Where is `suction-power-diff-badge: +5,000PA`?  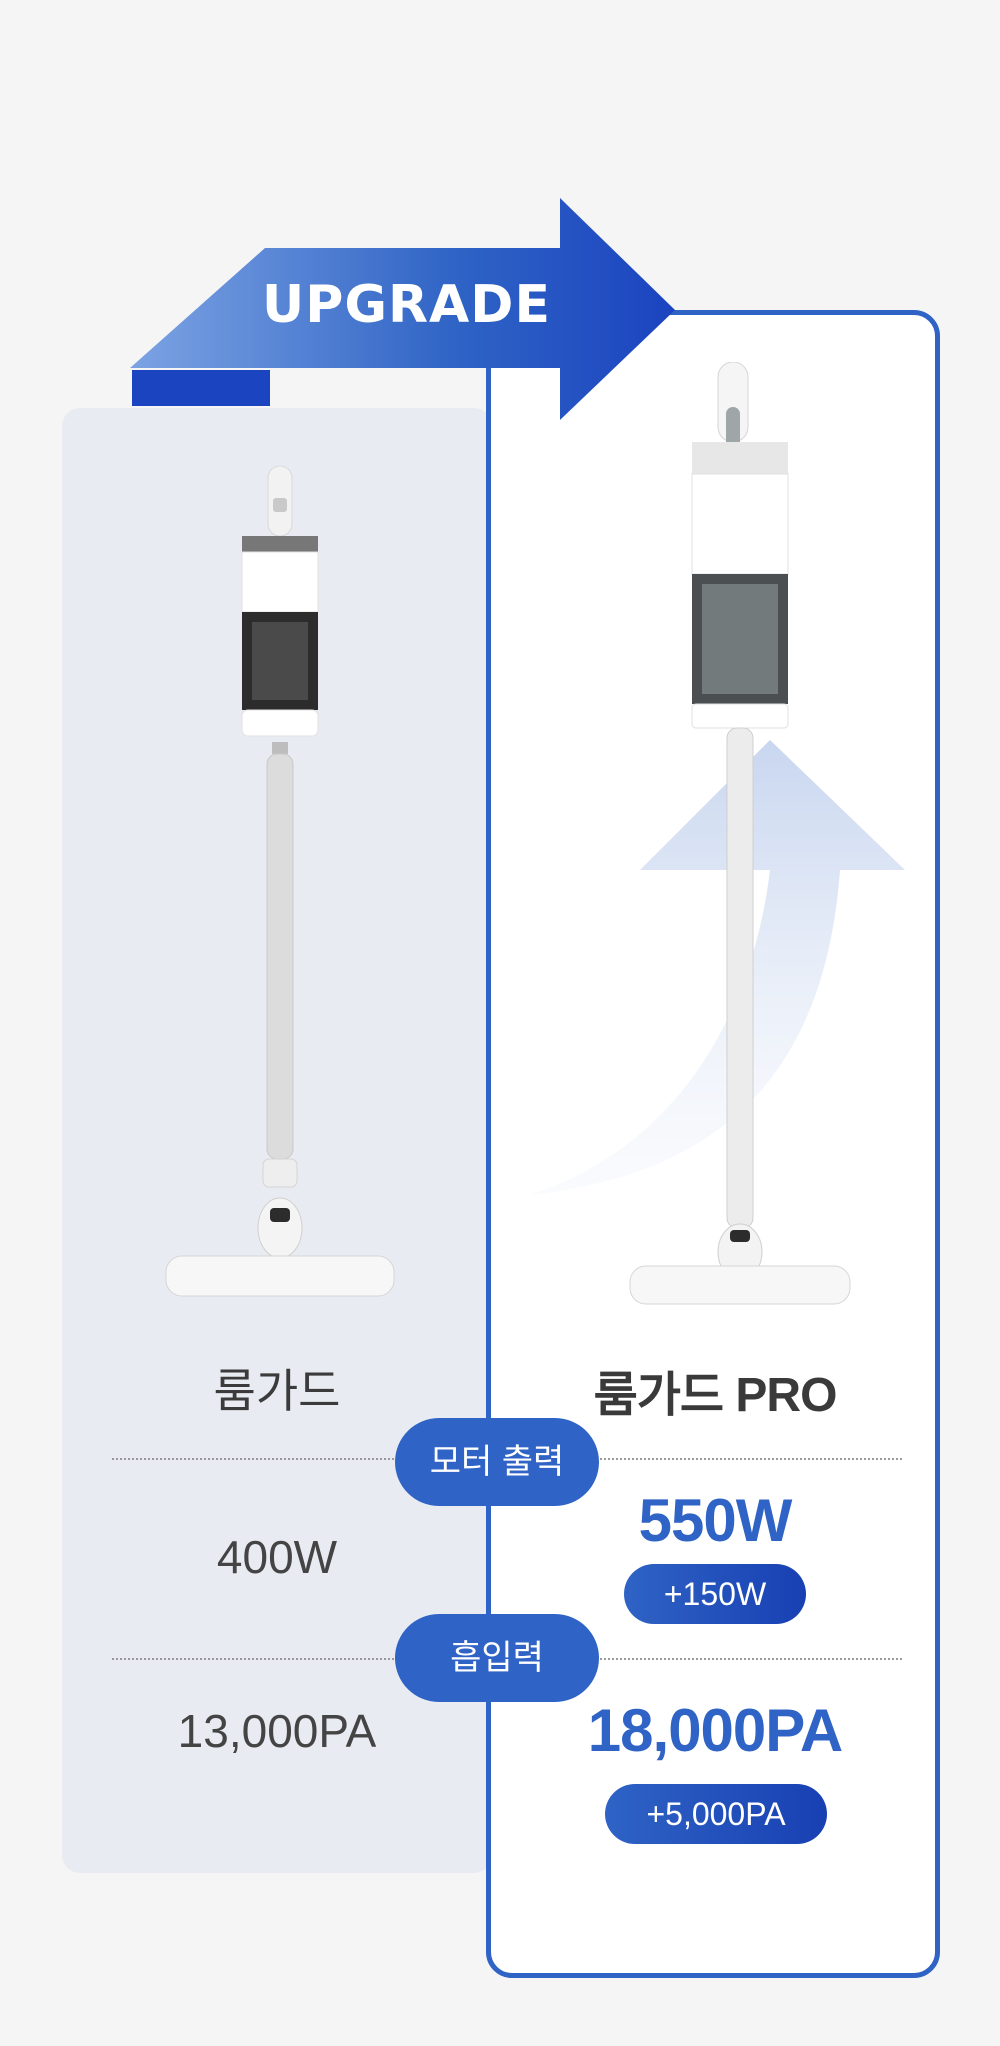
suction-power-diff-badge: +5,000PA is located at coordinates (716, 1814).